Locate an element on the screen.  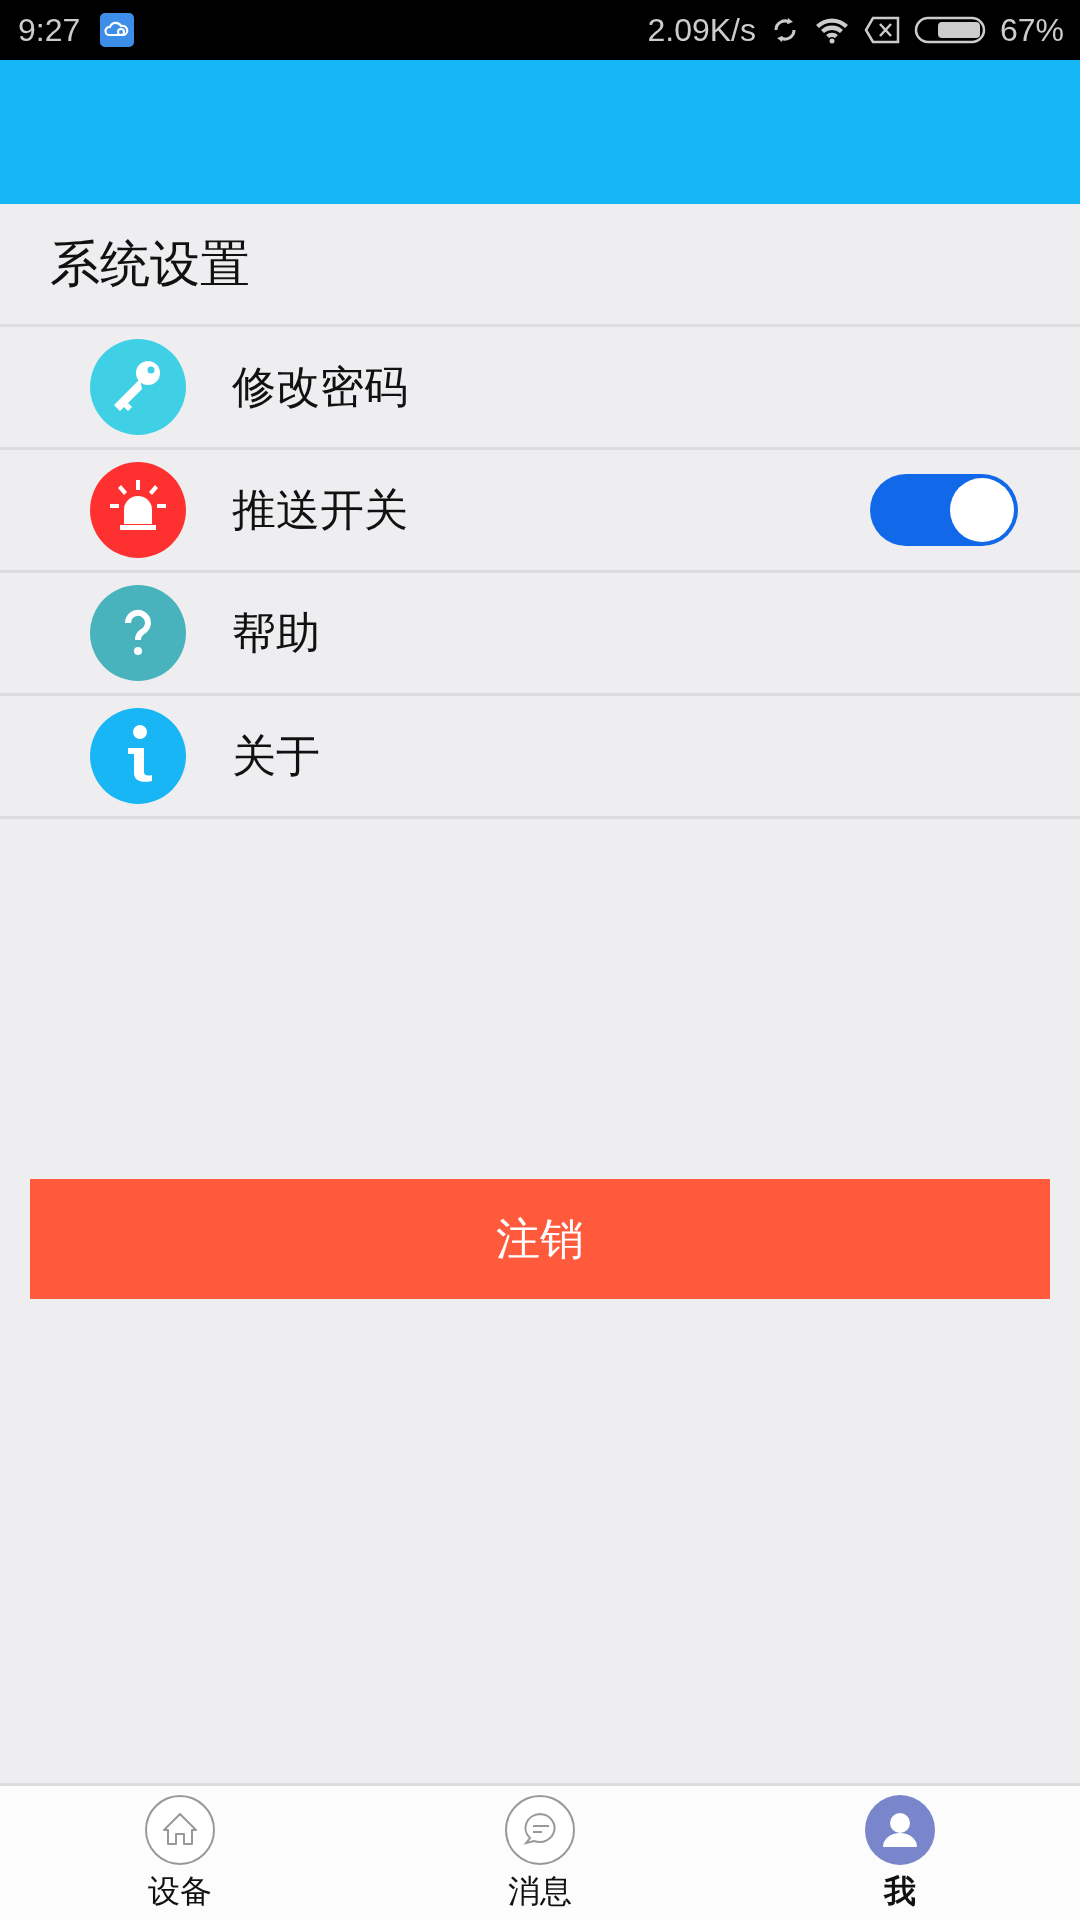
chat-bubble-icon is located at coordinates (540, 1830).